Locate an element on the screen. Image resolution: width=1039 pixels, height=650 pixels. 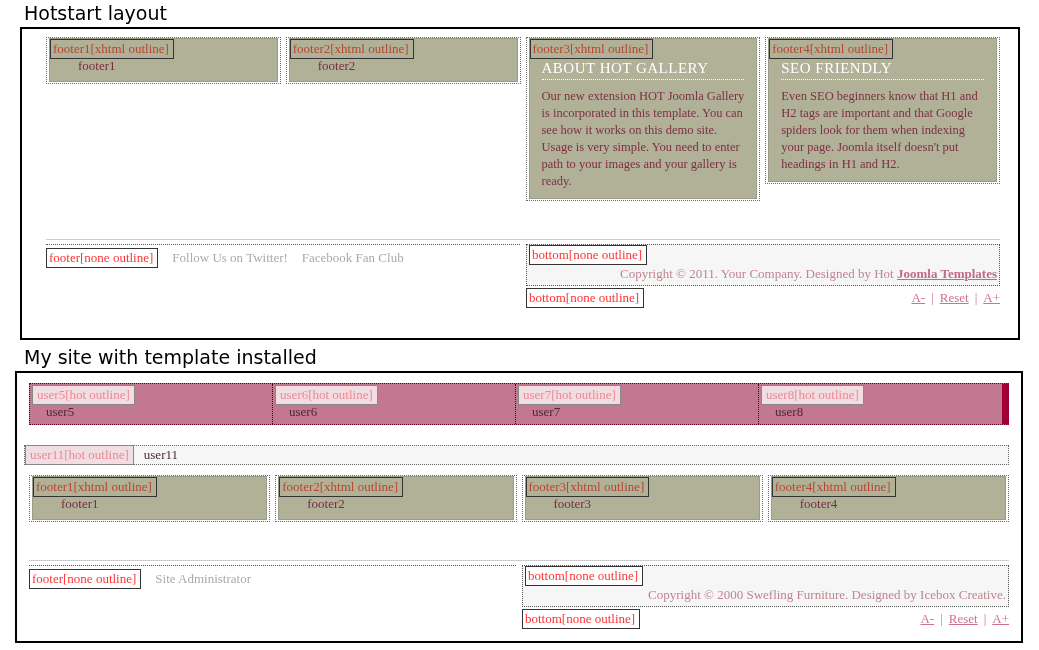
module-name: user11 is located at coordinates (160, 455).